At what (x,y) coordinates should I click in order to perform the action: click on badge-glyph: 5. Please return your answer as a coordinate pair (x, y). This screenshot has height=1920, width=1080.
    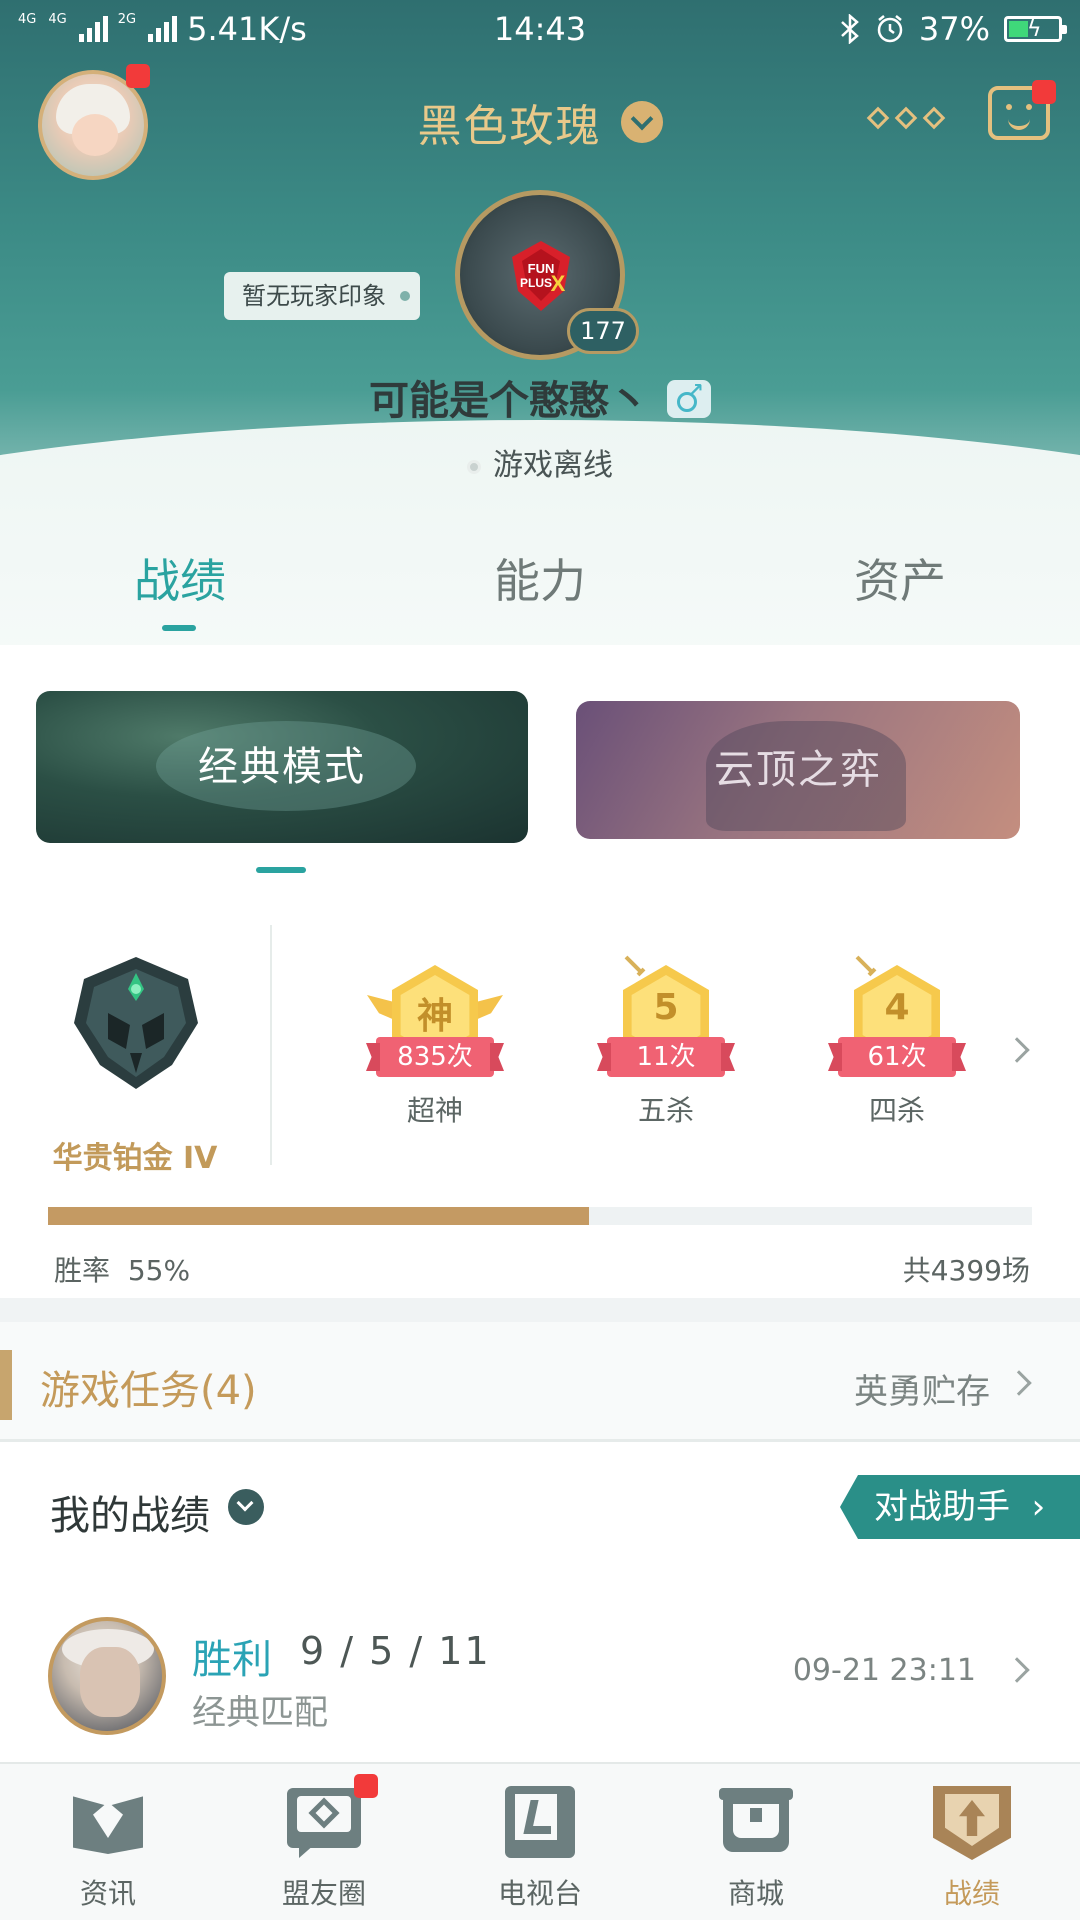
    Looking at the image, I should click on (666, 1007).